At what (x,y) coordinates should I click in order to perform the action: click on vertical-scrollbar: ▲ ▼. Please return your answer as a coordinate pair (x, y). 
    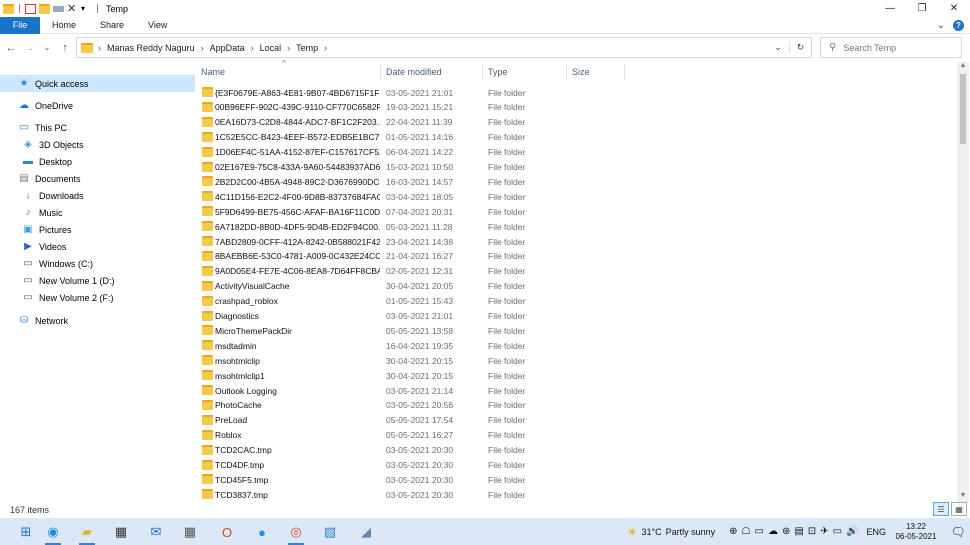
    Looking at the image, I should click on (963, 282).